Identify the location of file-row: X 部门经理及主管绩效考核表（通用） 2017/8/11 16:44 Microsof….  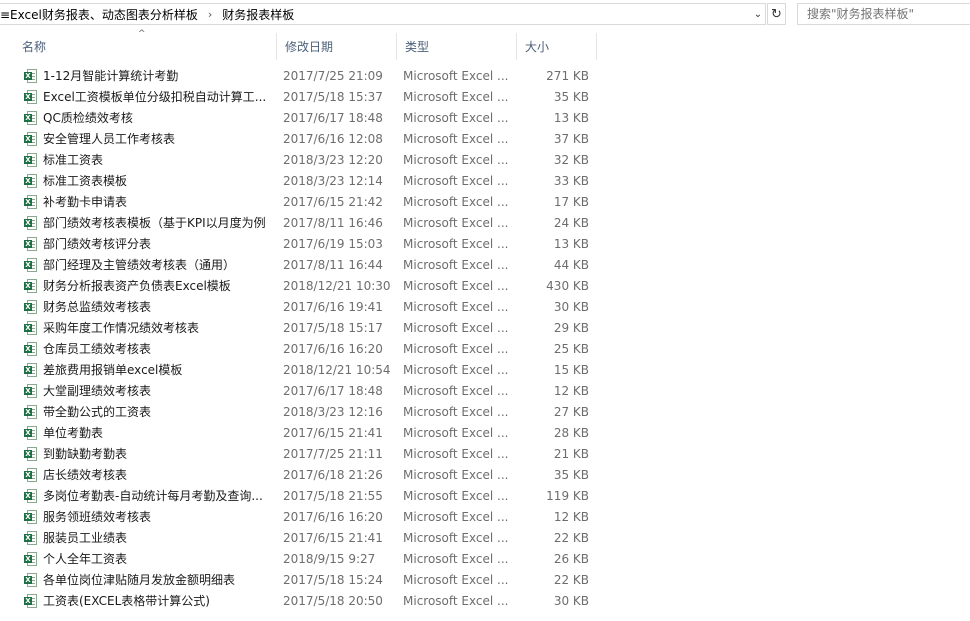
(314, 264).